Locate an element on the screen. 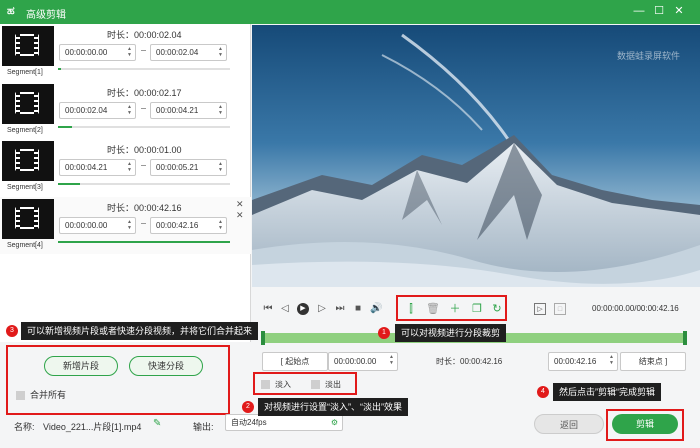 The image size is (700, 448). segment-end-field: 00:00:05.21 ▲ ▼ is located at coordinates (188, 167).